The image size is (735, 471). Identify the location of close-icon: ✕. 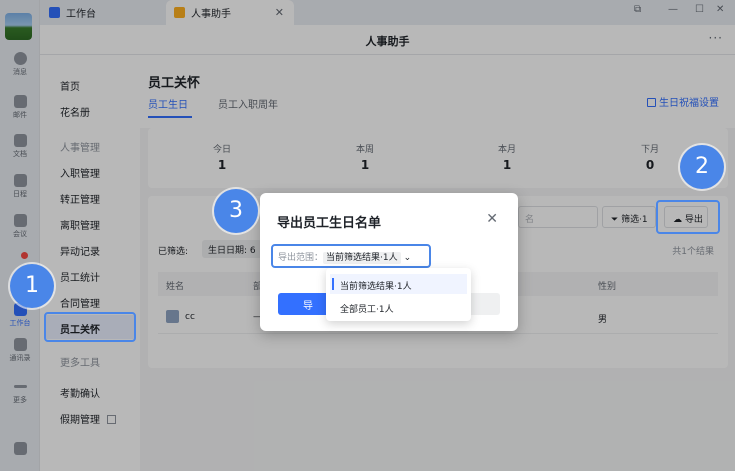
(492, 219).